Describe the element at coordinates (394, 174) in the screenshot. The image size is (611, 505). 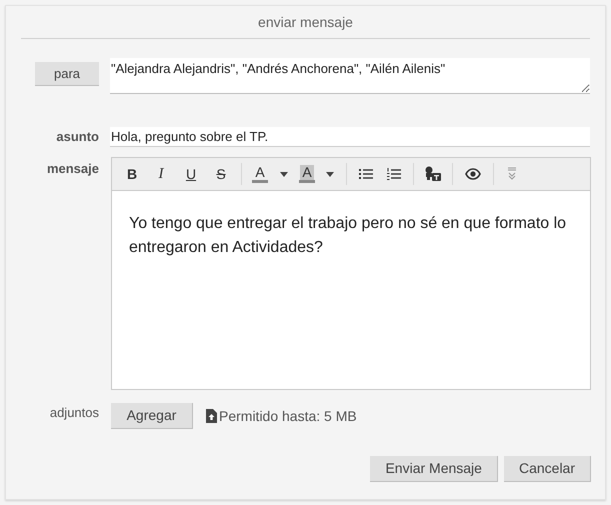
I see `numbered-list-icon` at that location.